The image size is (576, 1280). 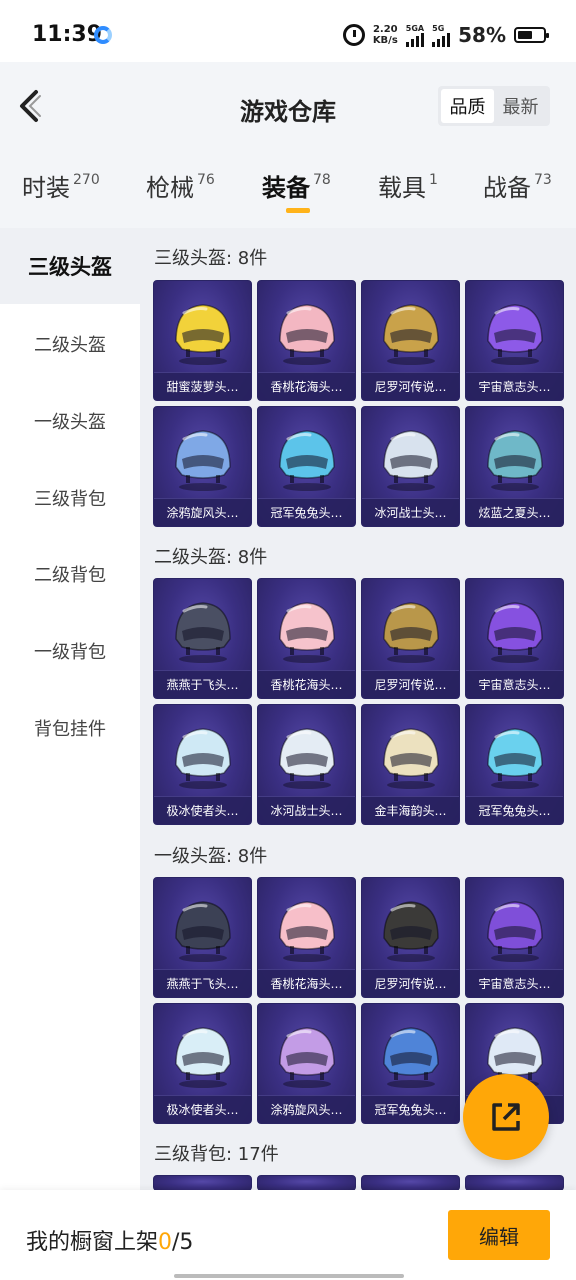 What do you see at coordinates (180, 185) in the screenshot?
I see `tab-guns: 枪械 76` at bounding box center [180, 185].